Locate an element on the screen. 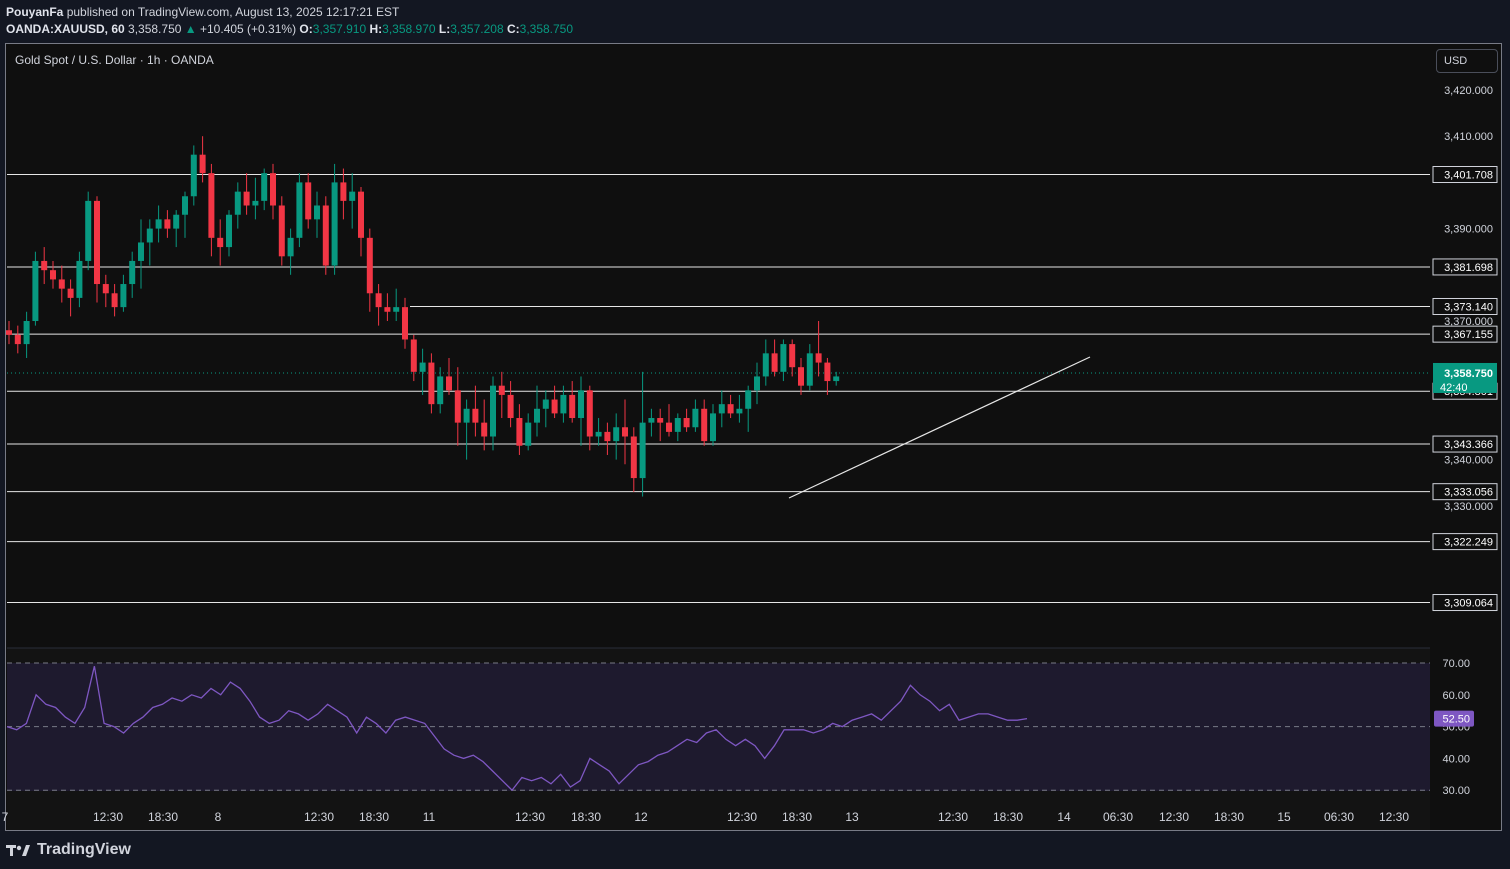 The width and height of the screenshot is (1510, 869). rsi-tick-label: 30.00 is located at coordinates (1456, 791).